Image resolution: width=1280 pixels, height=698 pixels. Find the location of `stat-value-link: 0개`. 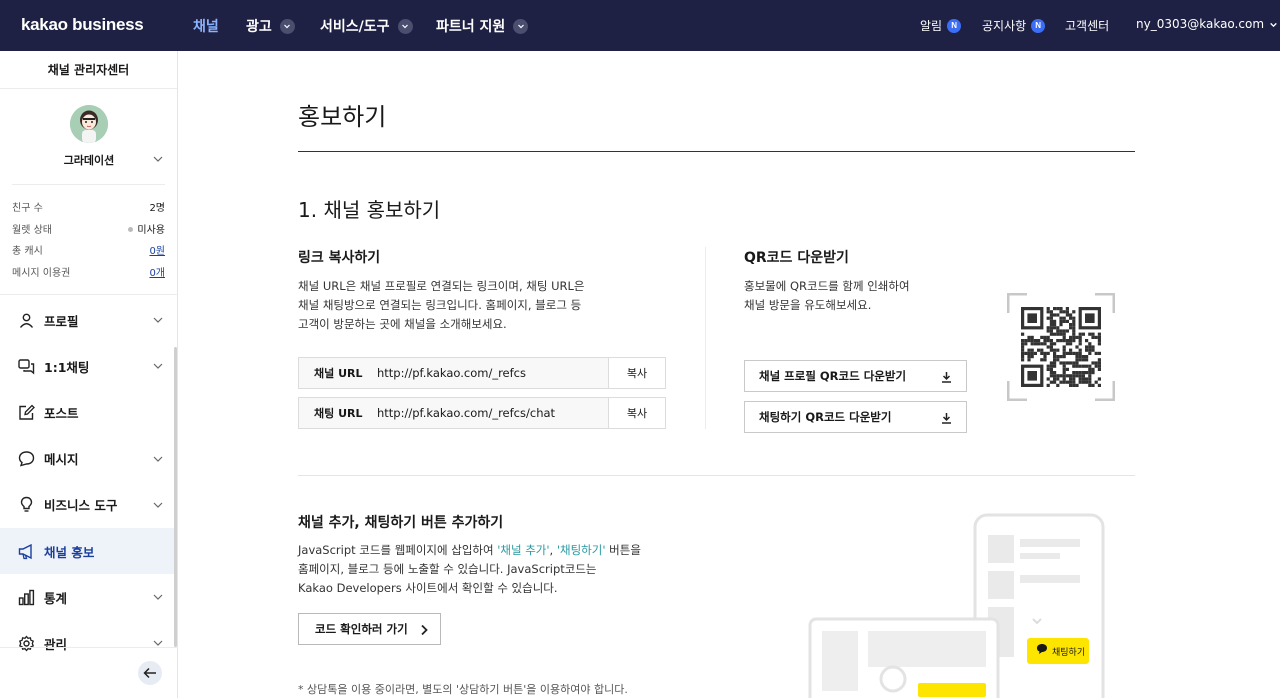

stat-value-link: 0개 is located at coordinates (157, 275).